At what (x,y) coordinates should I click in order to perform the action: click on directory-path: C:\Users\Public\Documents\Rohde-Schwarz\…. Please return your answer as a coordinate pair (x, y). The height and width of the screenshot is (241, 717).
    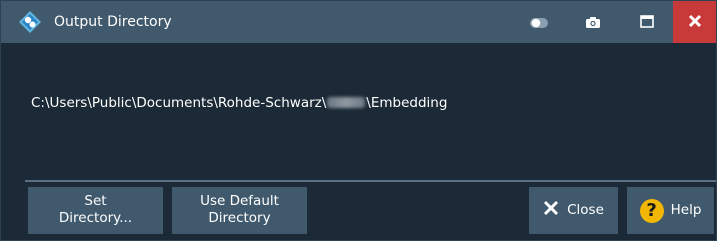
    Looking at the image, I should click on (239, 103).